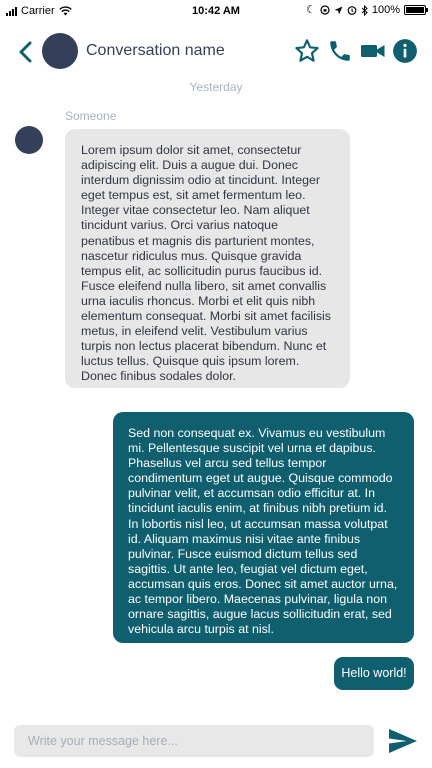 The height and width of the screenshot is (768, 432). I want to click on conversation-name: Conversation name, so click(155, 51).